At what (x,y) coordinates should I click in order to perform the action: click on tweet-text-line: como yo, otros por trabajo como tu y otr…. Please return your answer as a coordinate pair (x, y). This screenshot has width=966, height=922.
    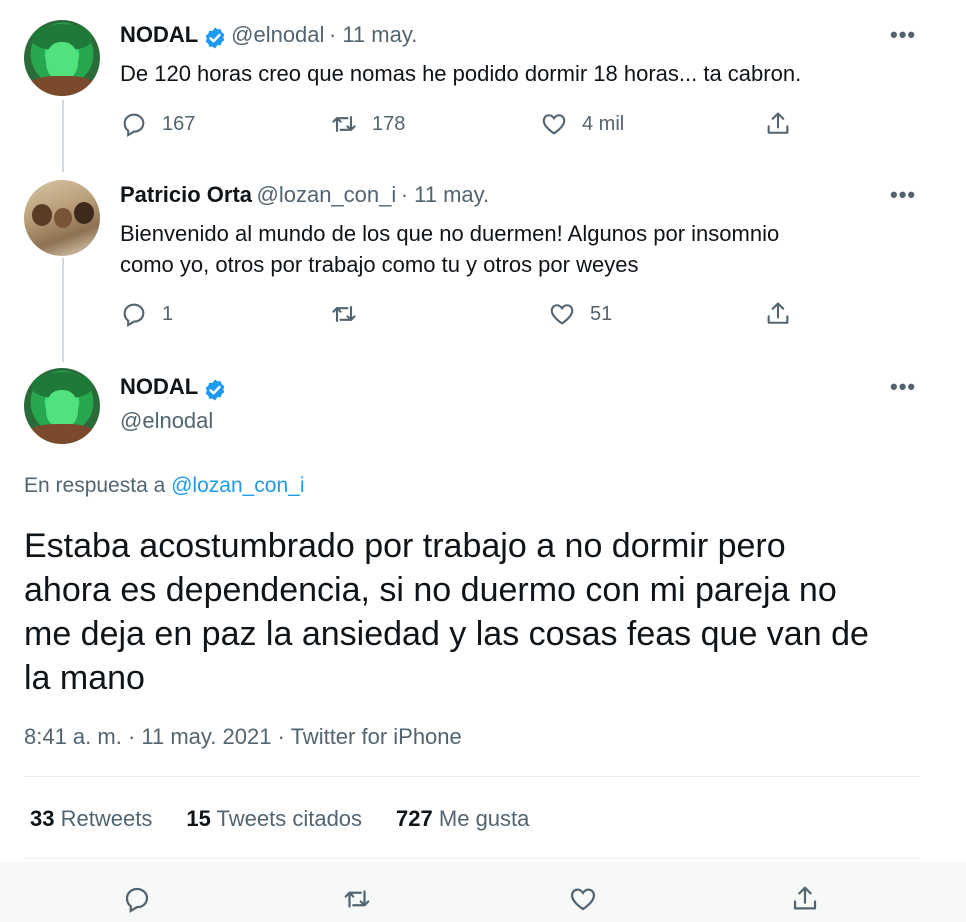
    Looking at the image, I should click on (379, 264).